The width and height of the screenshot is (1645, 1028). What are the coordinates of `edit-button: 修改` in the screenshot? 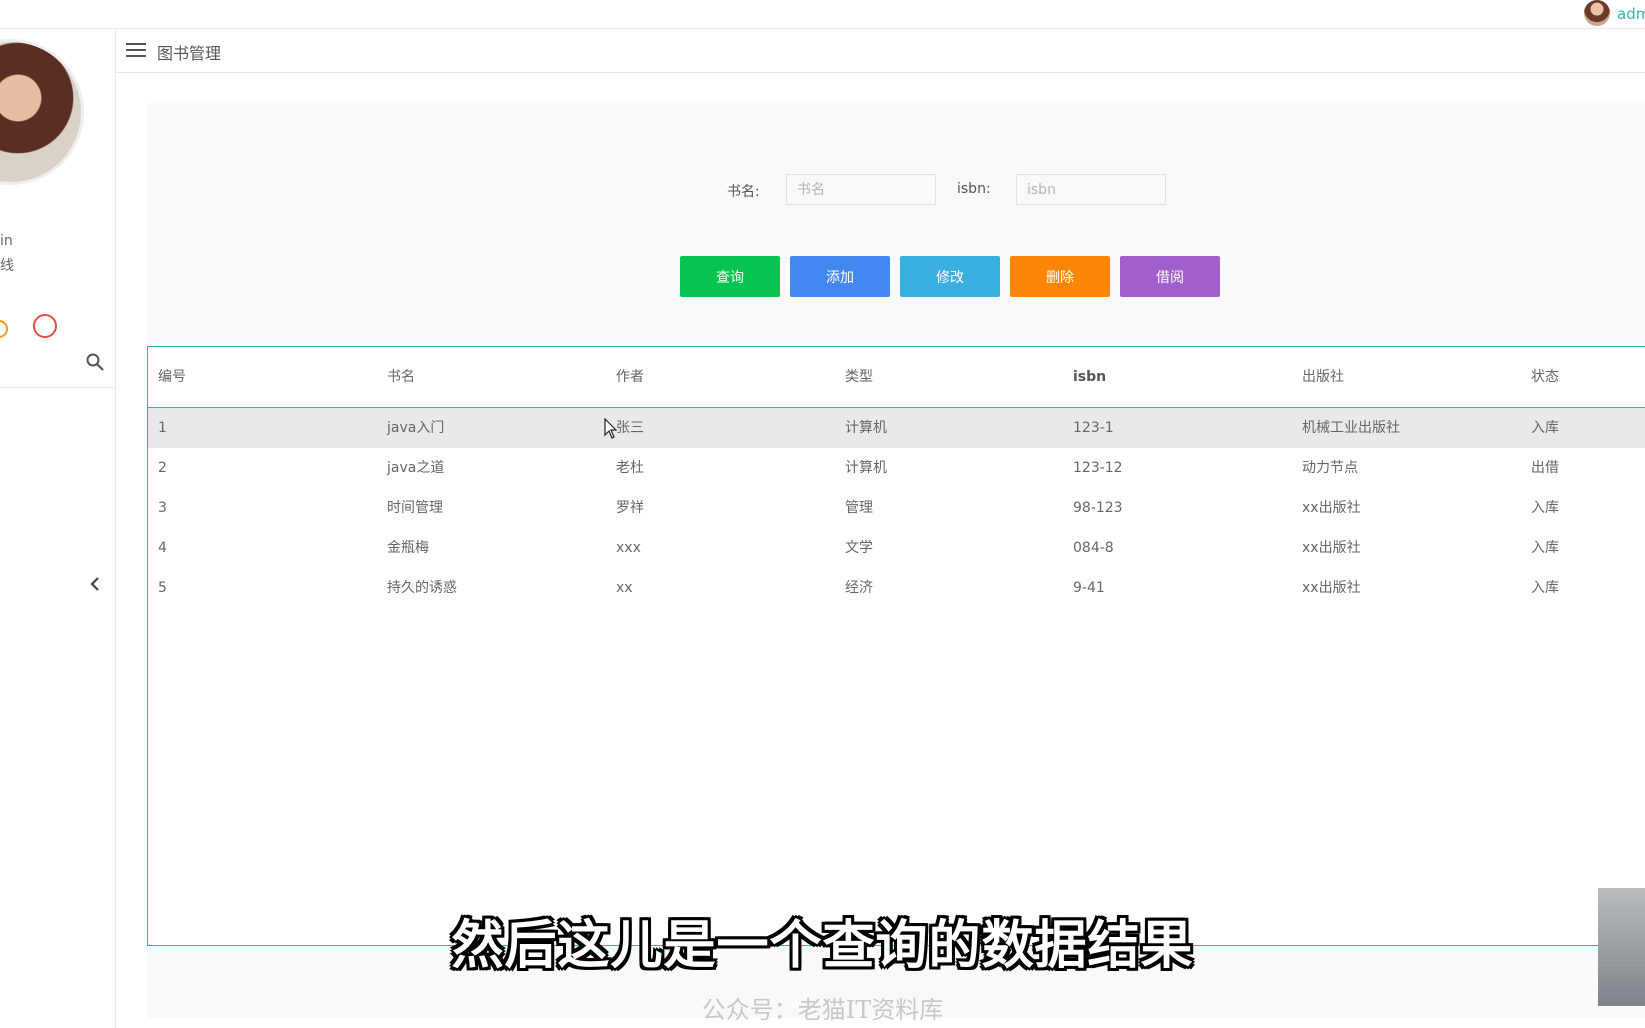 It's located at (950, 276).